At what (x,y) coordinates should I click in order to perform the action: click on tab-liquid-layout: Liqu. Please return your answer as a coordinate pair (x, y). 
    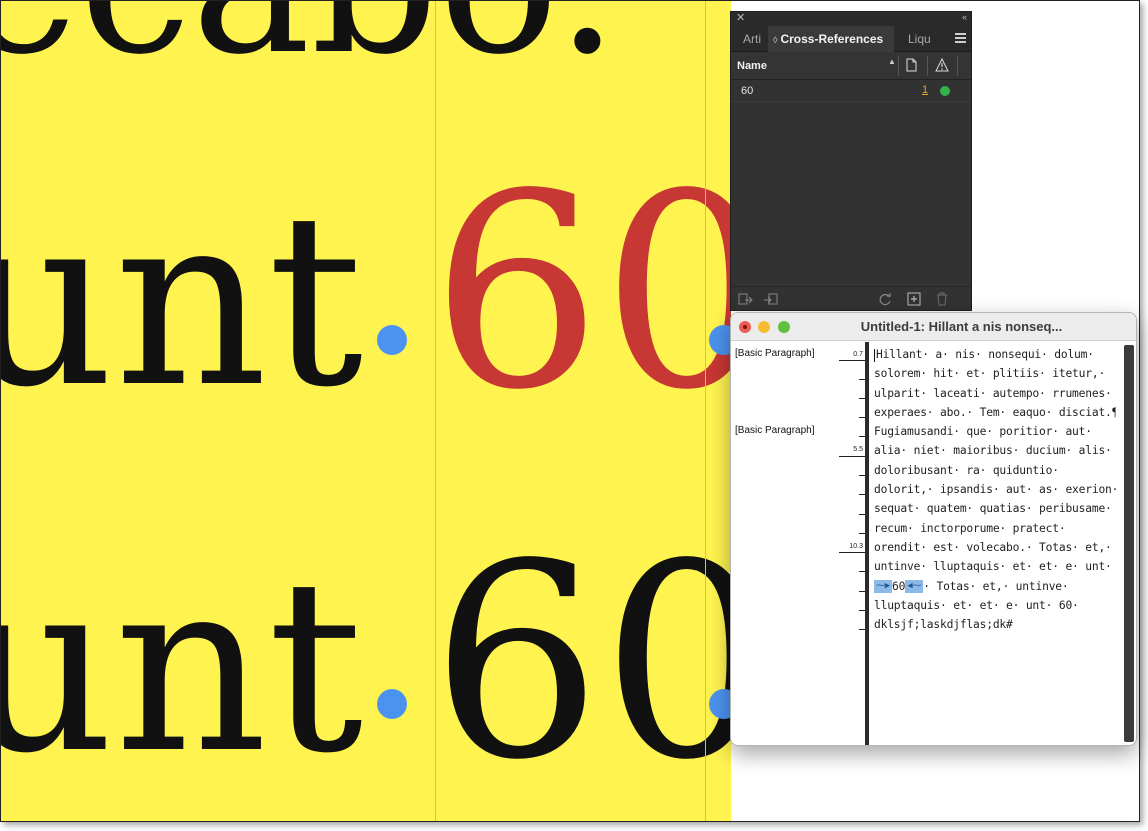
    Looking at the image, I should click on (923, 39).